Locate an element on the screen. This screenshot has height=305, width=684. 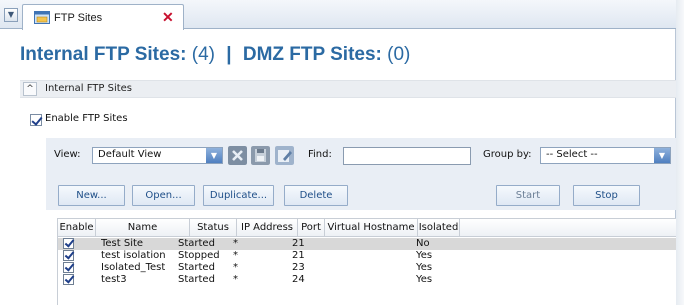
start-button: Start is located at coordinates (528, 195).